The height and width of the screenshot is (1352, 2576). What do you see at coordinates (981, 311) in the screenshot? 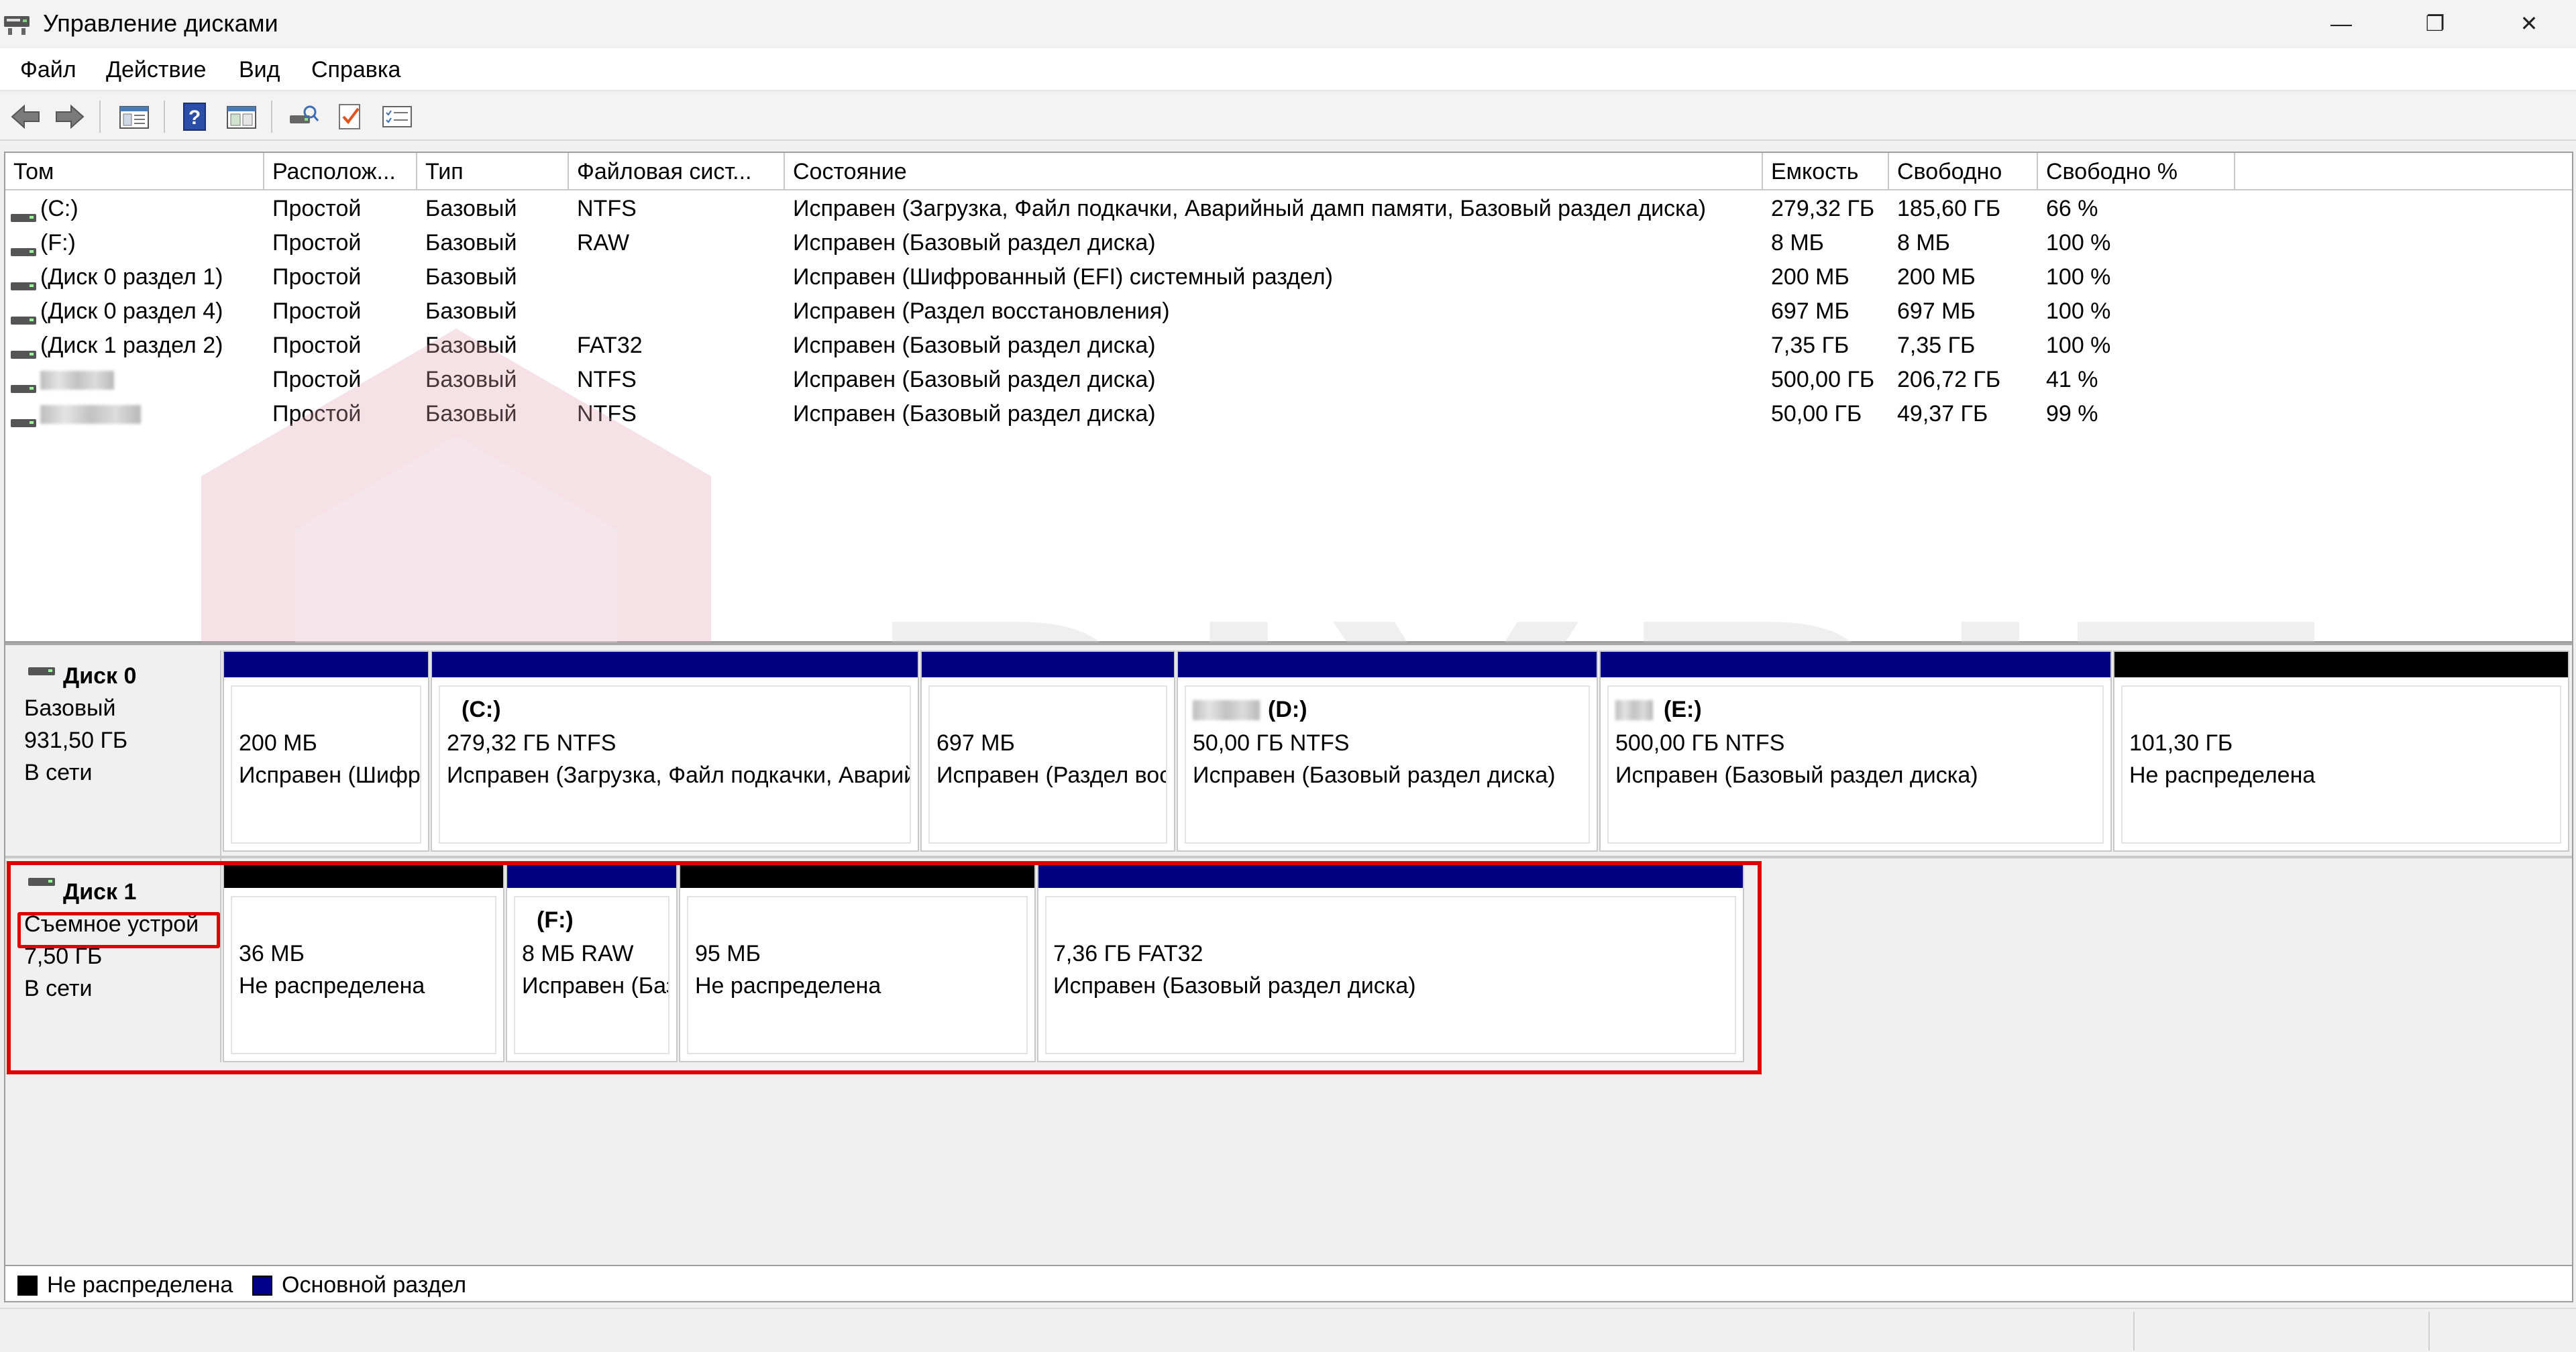
I see `table-cell-status: Исправен (Раздел восстановления)` at bounding box center [981, 311].